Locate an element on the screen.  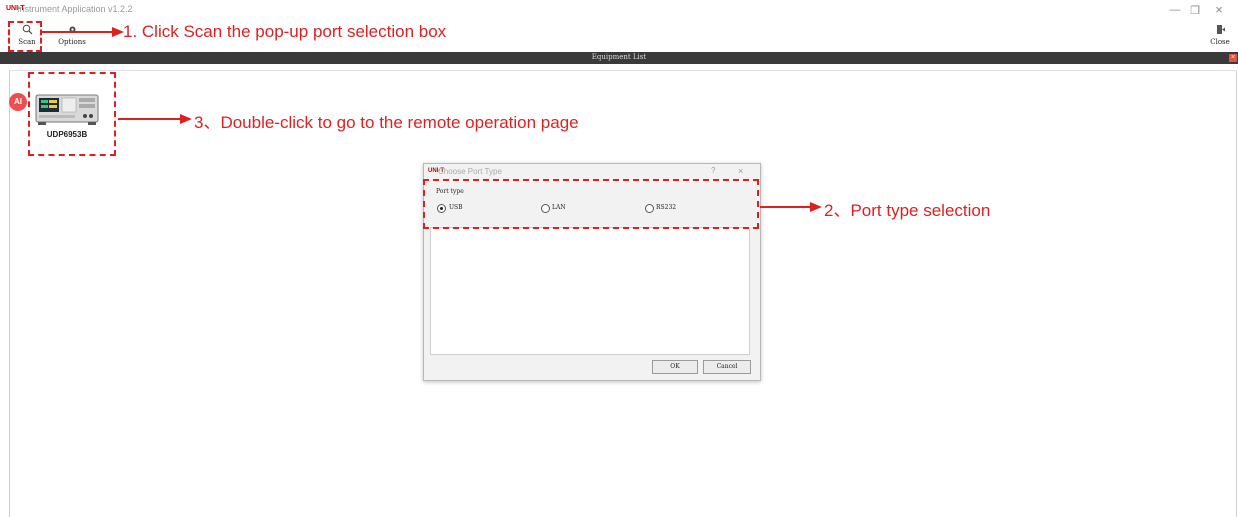
annotation-box-device is located at coordinates (72, 114).